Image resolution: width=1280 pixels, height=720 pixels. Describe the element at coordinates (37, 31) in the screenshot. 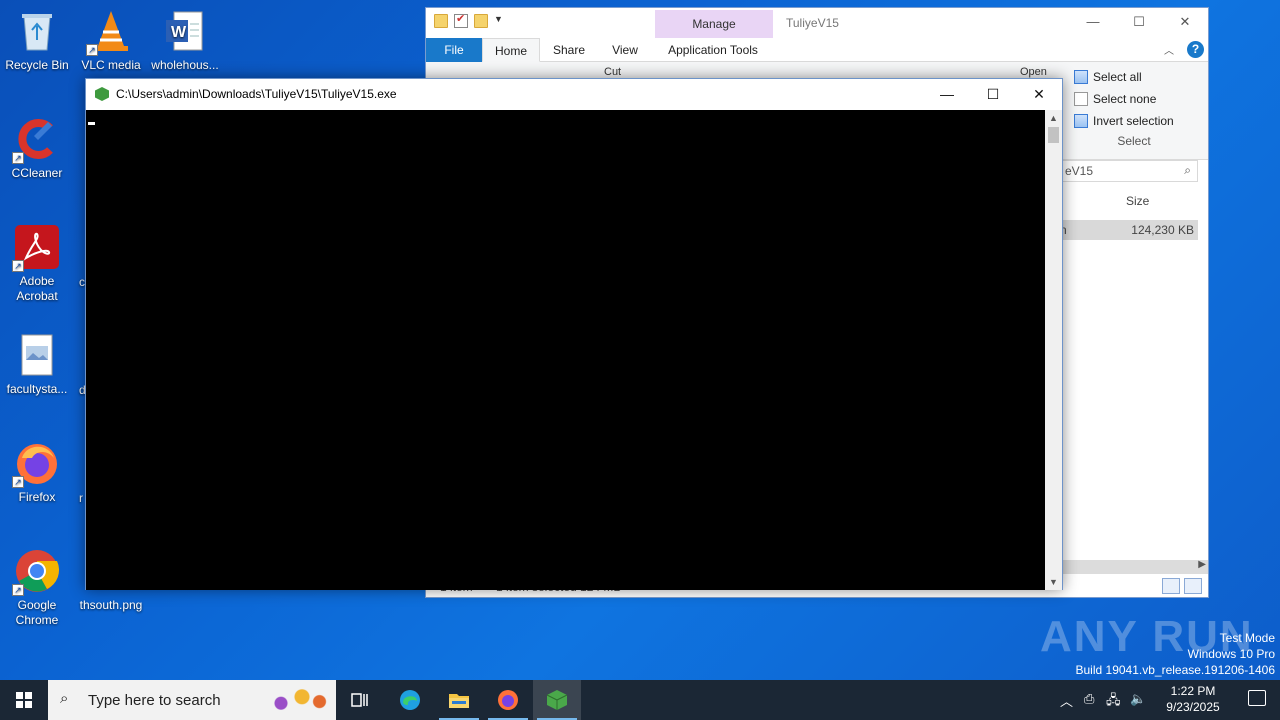

I see `recycle-bin-icon` at that location.